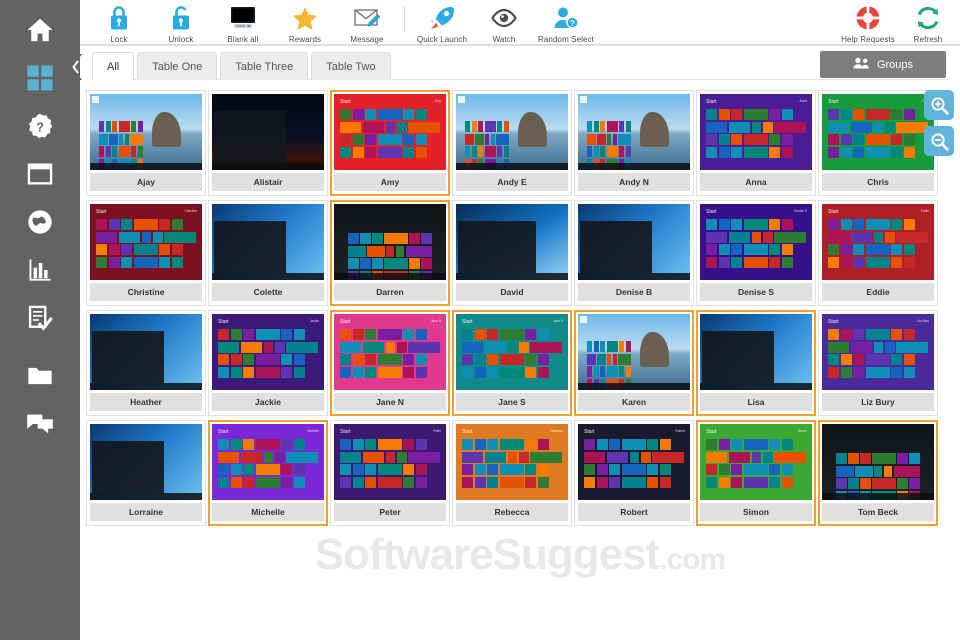 This screenshot has height=640, width=960. Describe the element at coordinates (512, 462) in the screenshot. I see `station-thumbnail: Start Rebecca` at that location.